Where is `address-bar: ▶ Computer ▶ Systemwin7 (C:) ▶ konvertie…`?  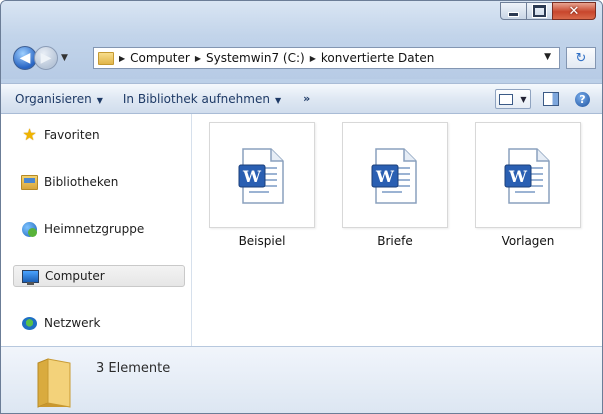
address-bar: ▶ Computer ▶ Systemwin7 (C:) ▶ konvertie… is located at coordinates (326, 58).